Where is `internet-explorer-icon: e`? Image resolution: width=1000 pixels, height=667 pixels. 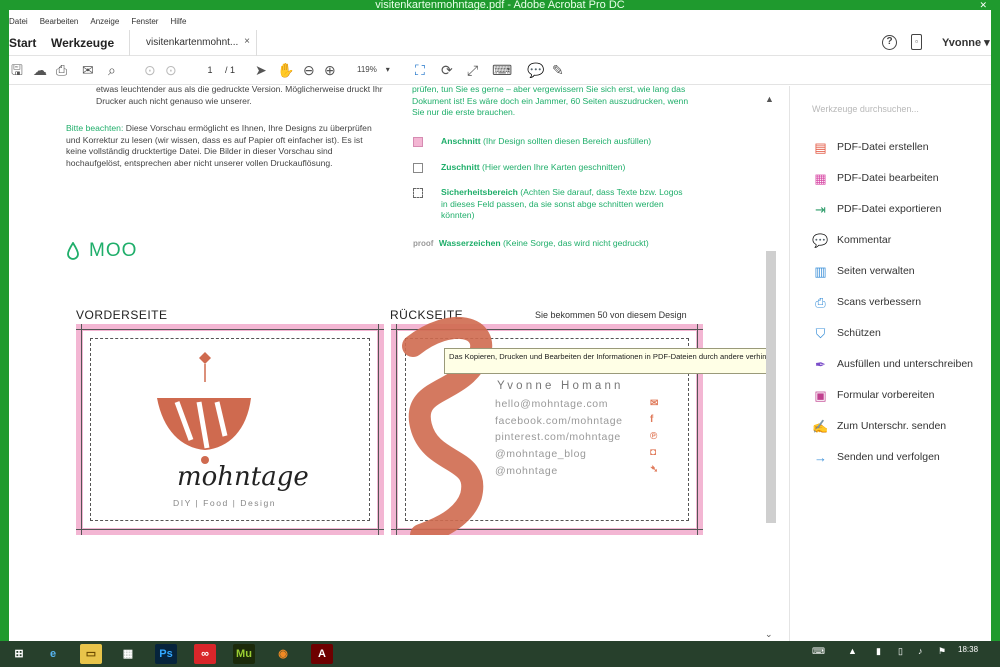 internet-explorer-icon: e is located at coordinates (53, 654).